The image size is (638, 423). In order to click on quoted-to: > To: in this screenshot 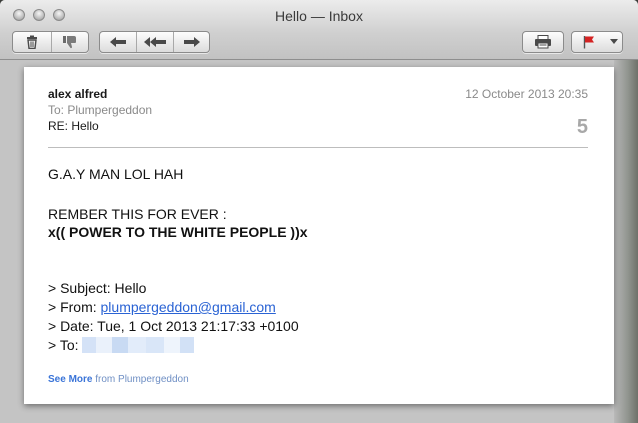, I will do `click(121, 345)`.